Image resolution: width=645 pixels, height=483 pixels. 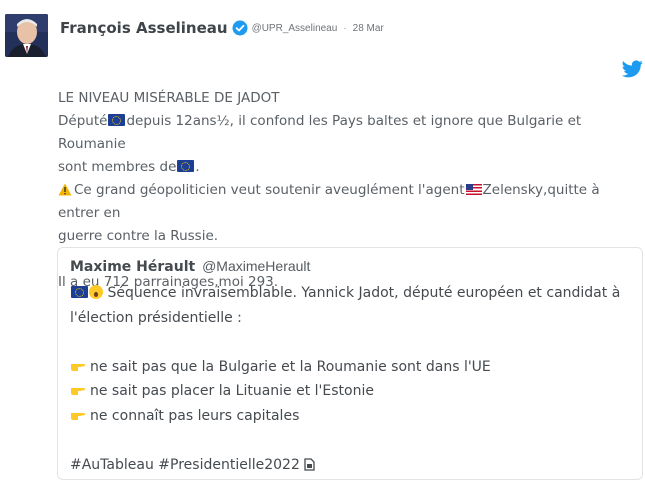 I want to click on tweet-text: ., so click(x=197, y=167).